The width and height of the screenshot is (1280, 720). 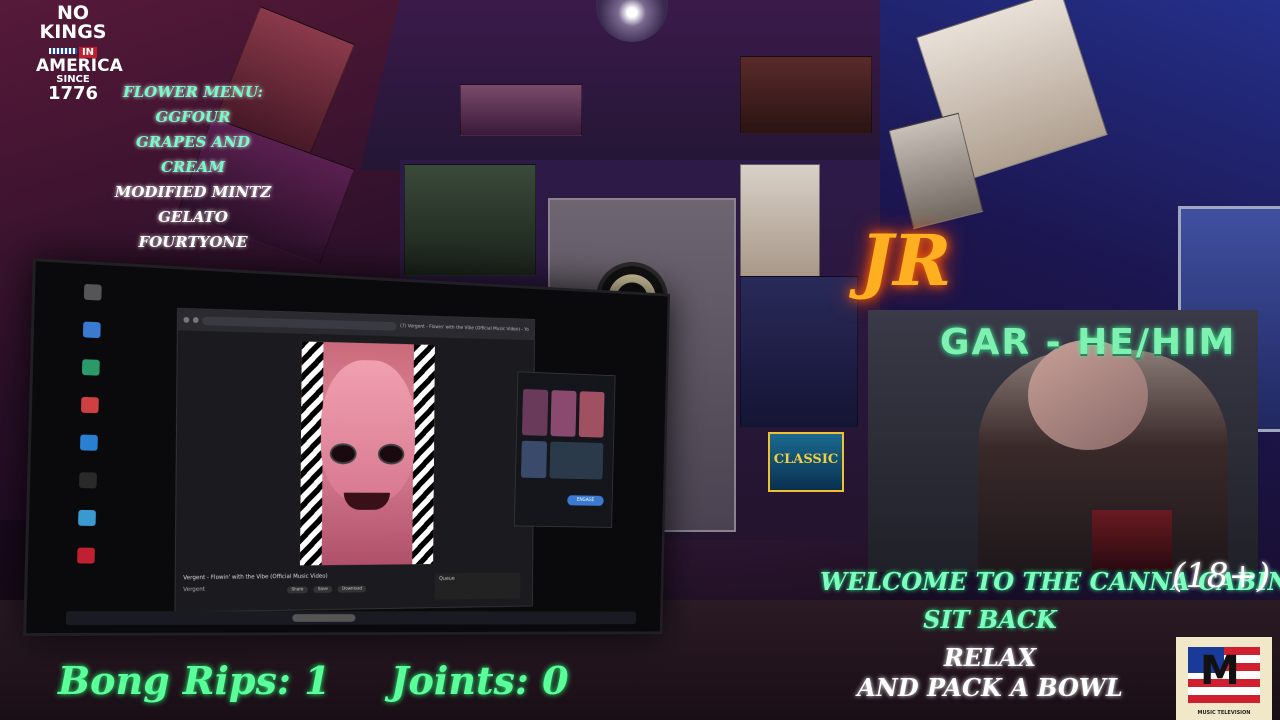 What do you see at coordinates (193, 154) in the screenshot?
I see `flower-menu-item: GRAPES AND CREAM` at bounding box center [193, 154].